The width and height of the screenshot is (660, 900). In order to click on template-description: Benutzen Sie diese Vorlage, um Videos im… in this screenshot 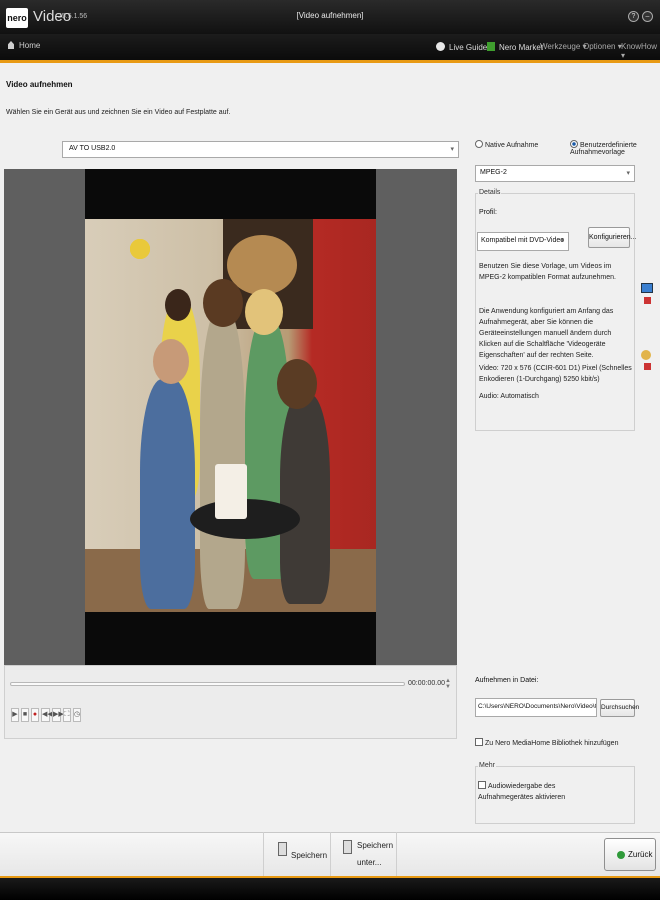, I will do `click(547, 272)`.